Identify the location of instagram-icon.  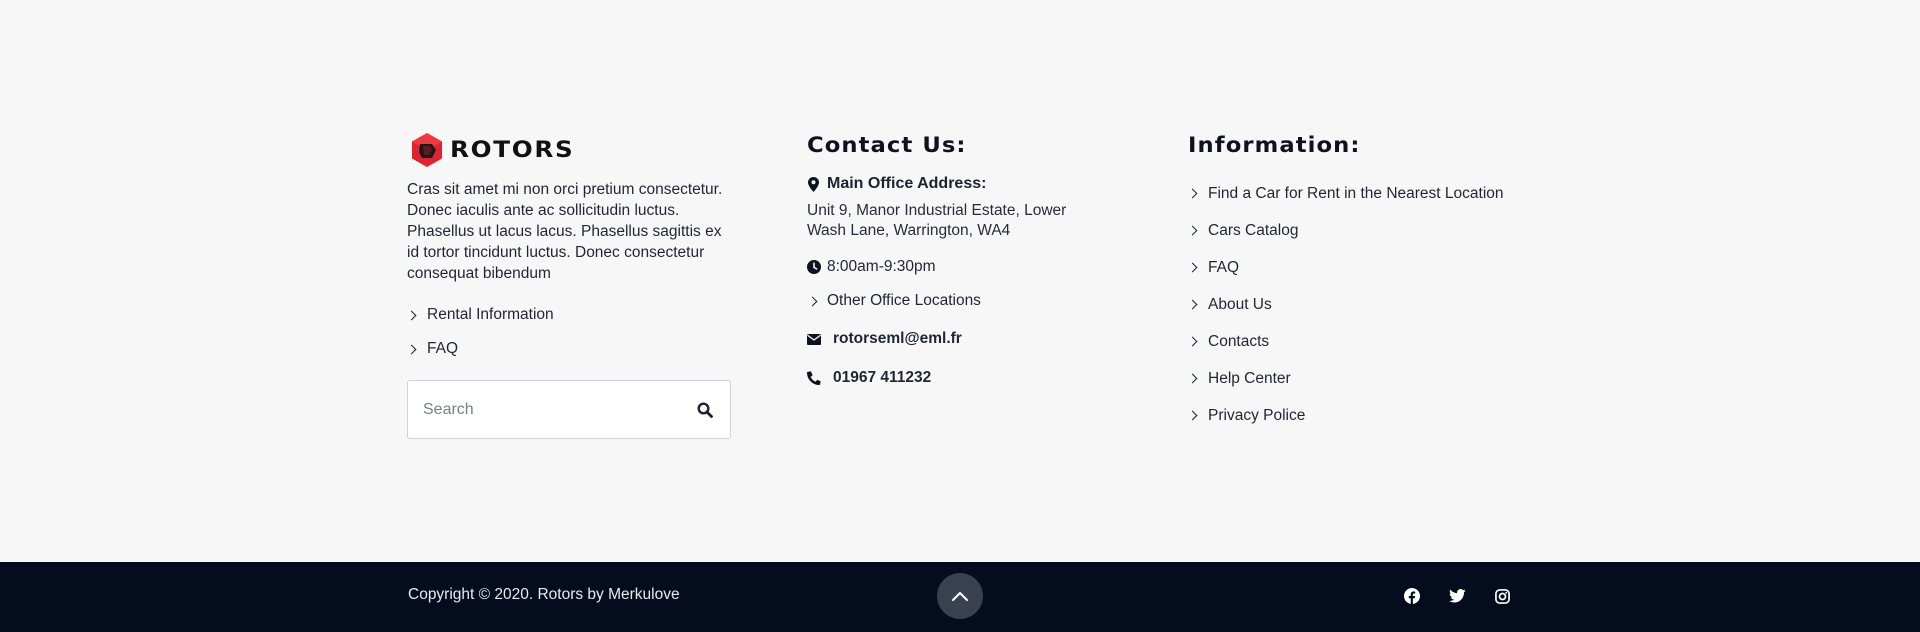
(1502, 596).